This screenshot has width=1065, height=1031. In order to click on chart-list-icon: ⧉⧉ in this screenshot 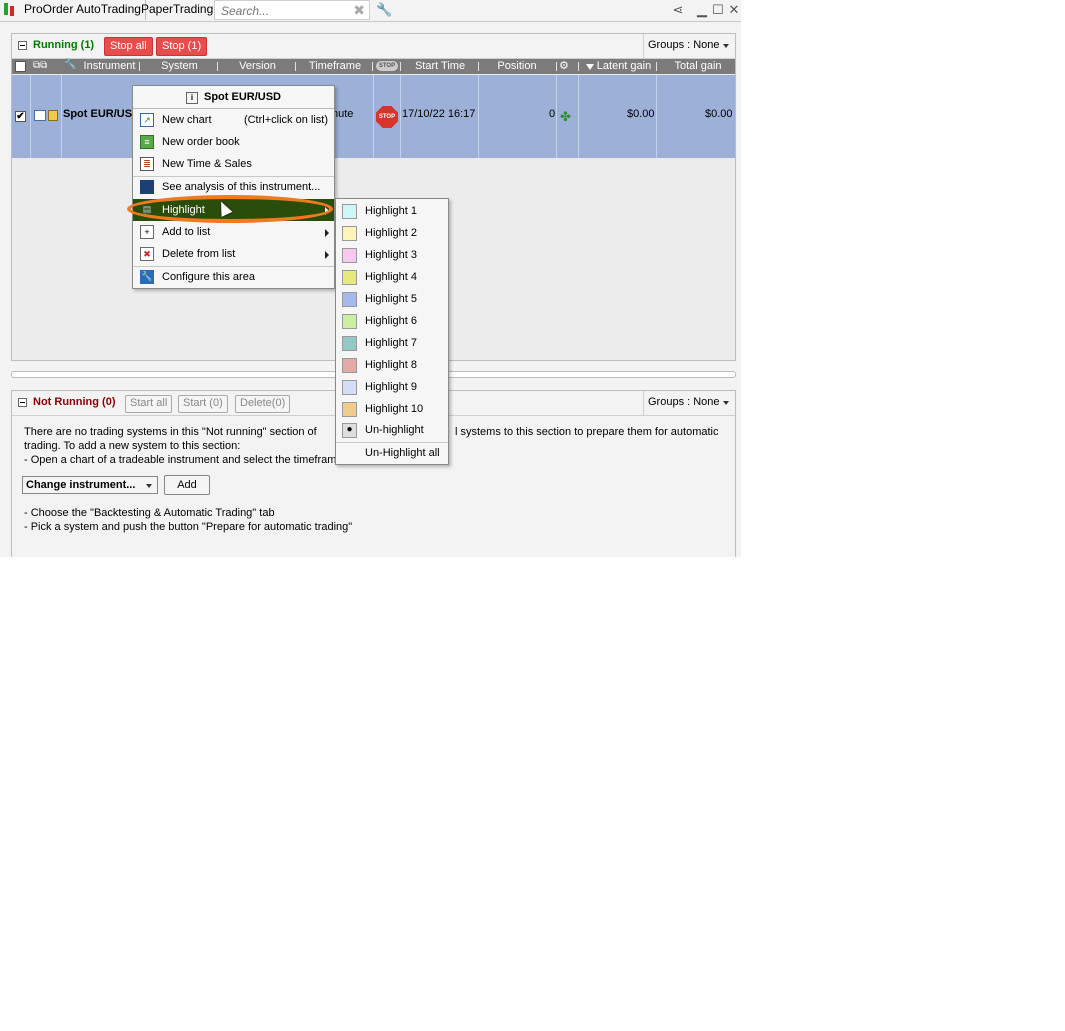, I will do `click(40, 65)`.